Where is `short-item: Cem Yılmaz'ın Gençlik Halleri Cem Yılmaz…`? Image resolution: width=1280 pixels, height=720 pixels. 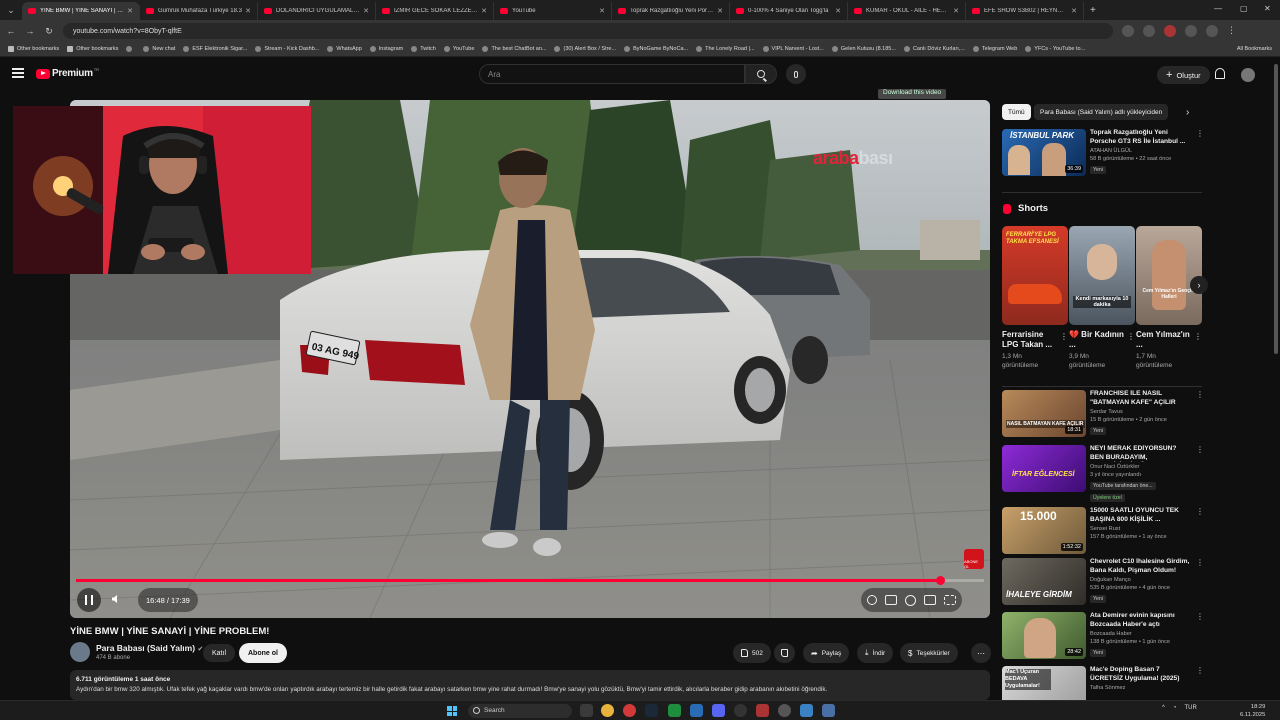 short-item: Cem Yılmaz'ın Gençlik Halleri Cem Yılmaz… is located at coordinates (1169, 298).